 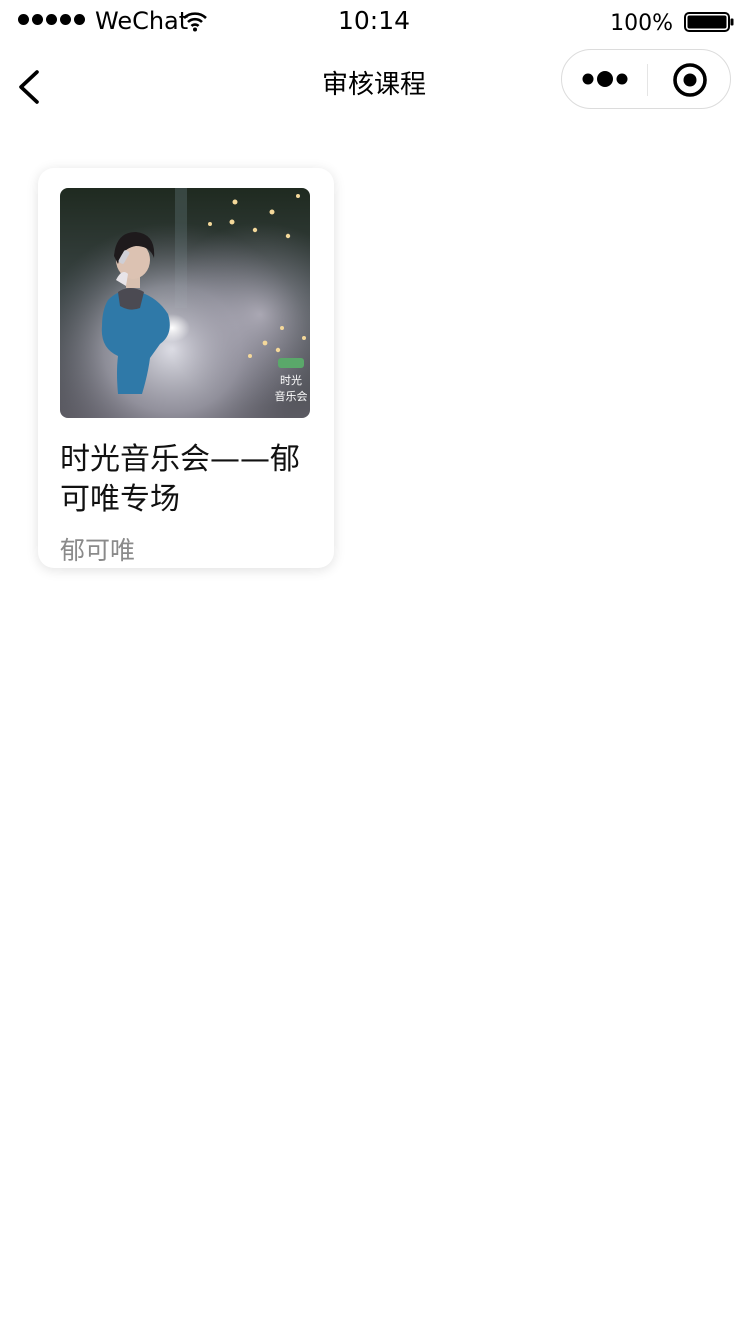 What do you see at coordinates (709, 22) in the screenshot?
I see `battery-icon` at bounding box center [709, 22].